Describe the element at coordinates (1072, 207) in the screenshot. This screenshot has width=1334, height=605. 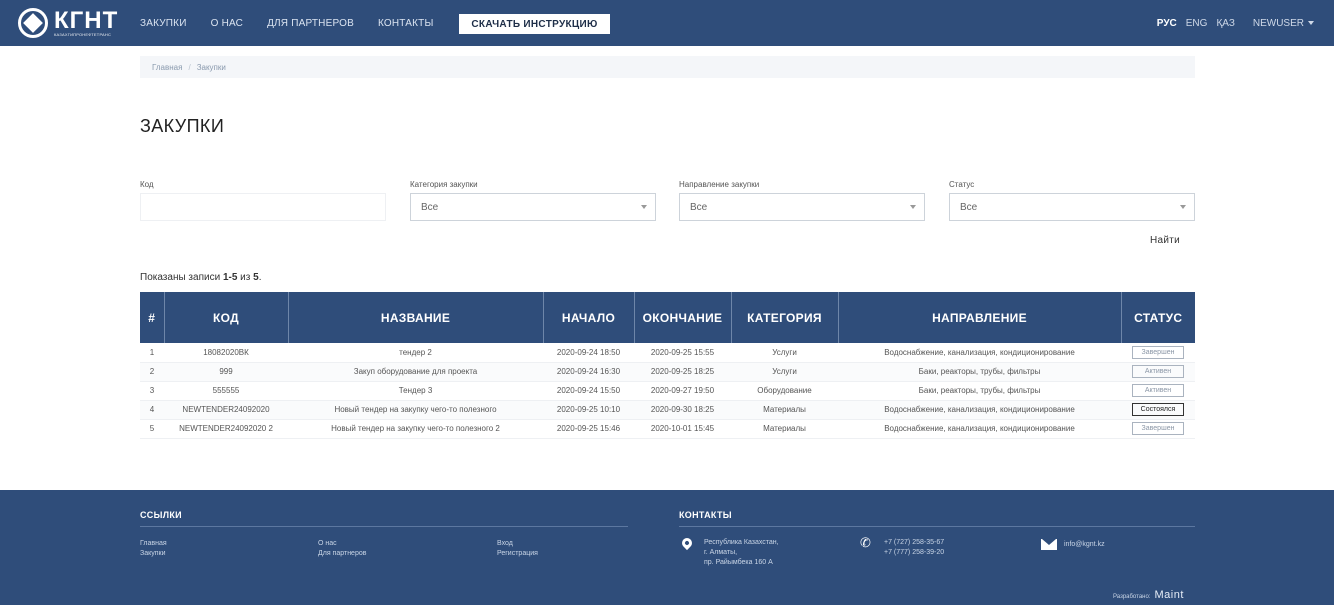
I see `status-select: Все` at that location.